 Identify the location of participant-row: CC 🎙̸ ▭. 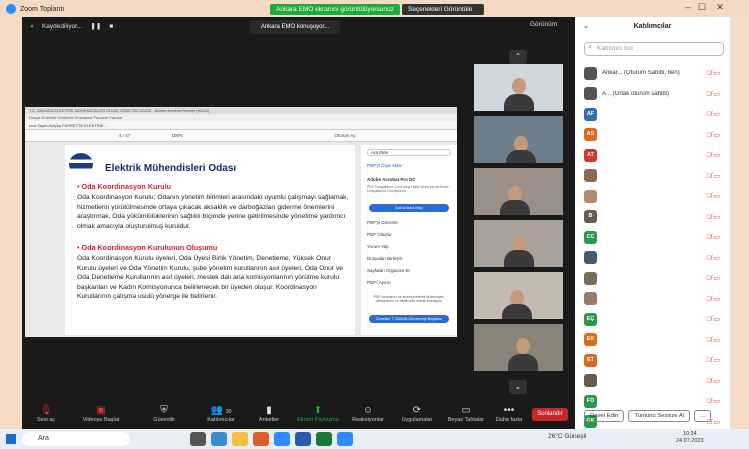
(654, 237).